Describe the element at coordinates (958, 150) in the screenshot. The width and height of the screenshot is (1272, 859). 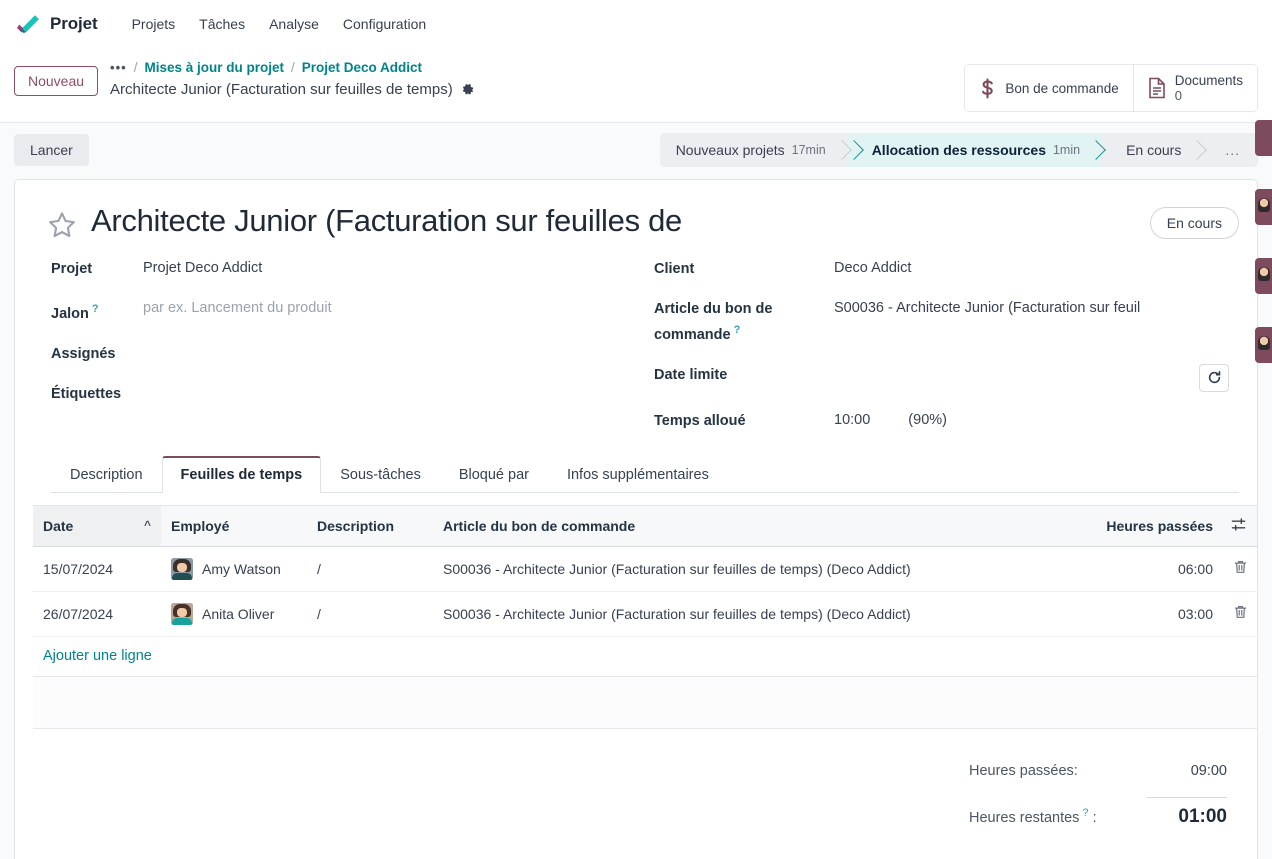
I see `stage-allocation-des-ressources-label: Allocation des ressources` at that location.